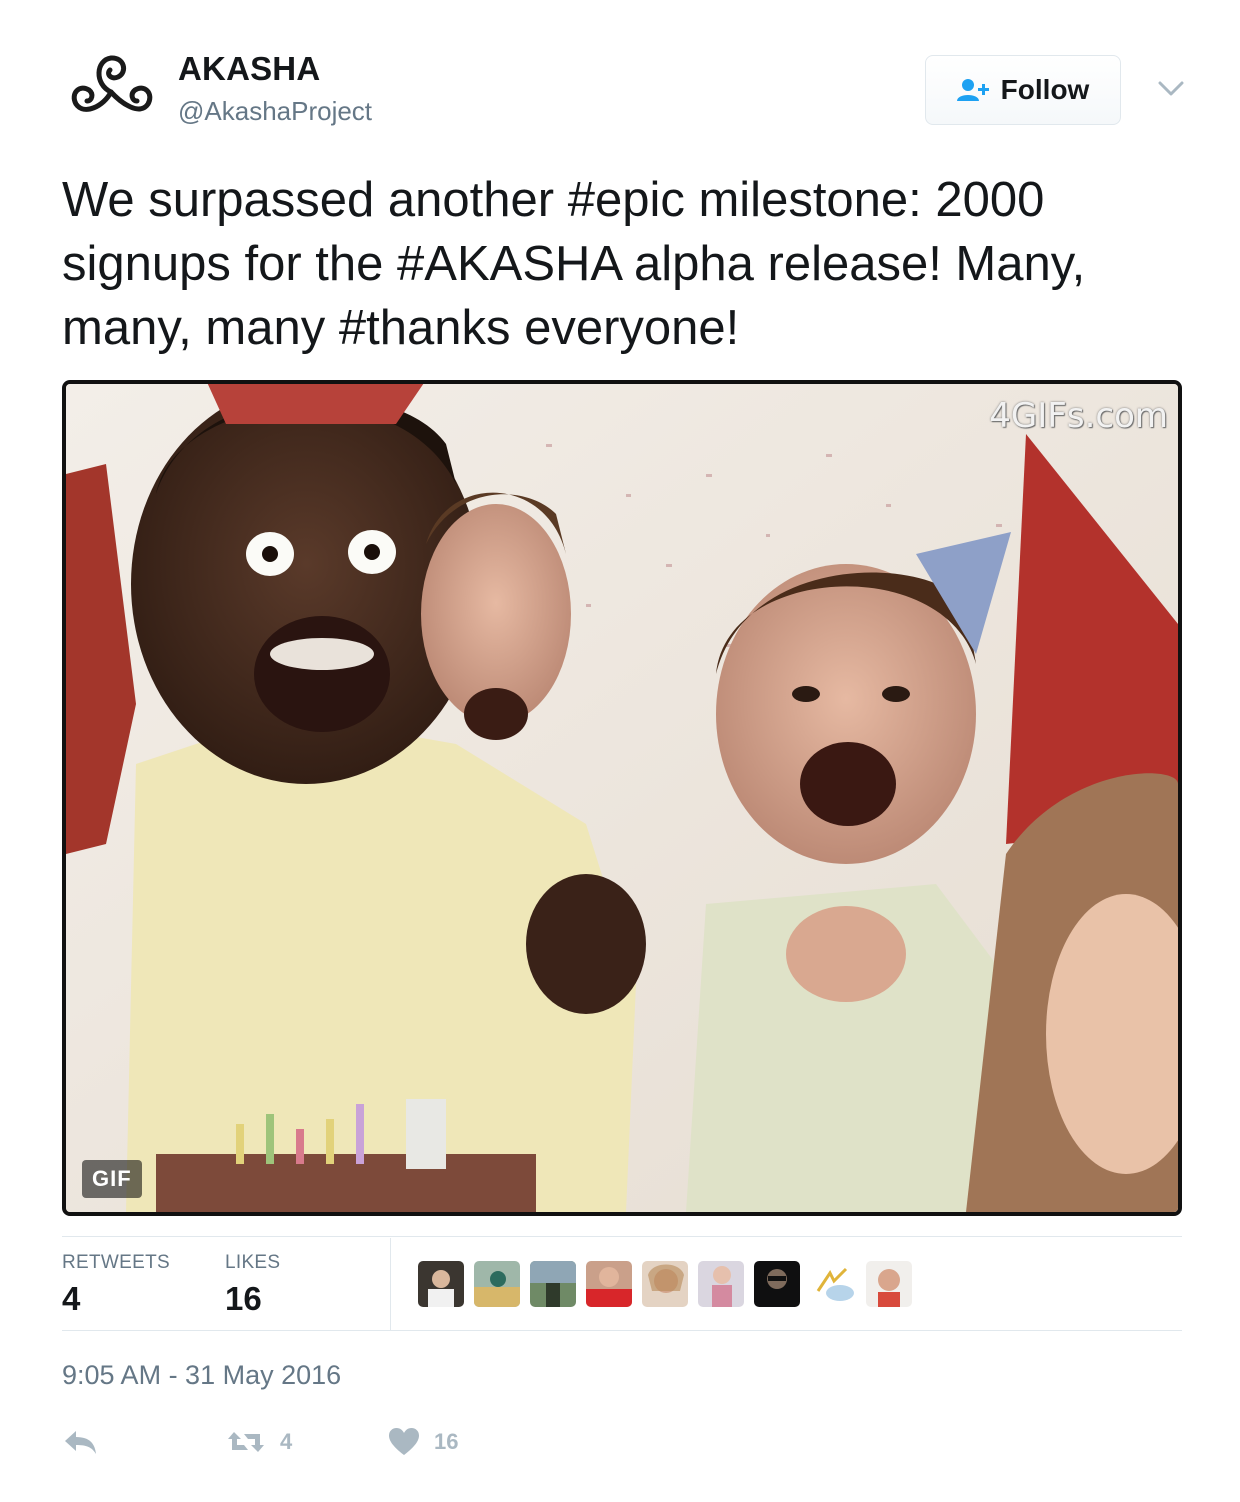 The height and width of the screenshot is (1502, 1240). I want to click on likes-stat: LIKES 16, so click(252, 1285).